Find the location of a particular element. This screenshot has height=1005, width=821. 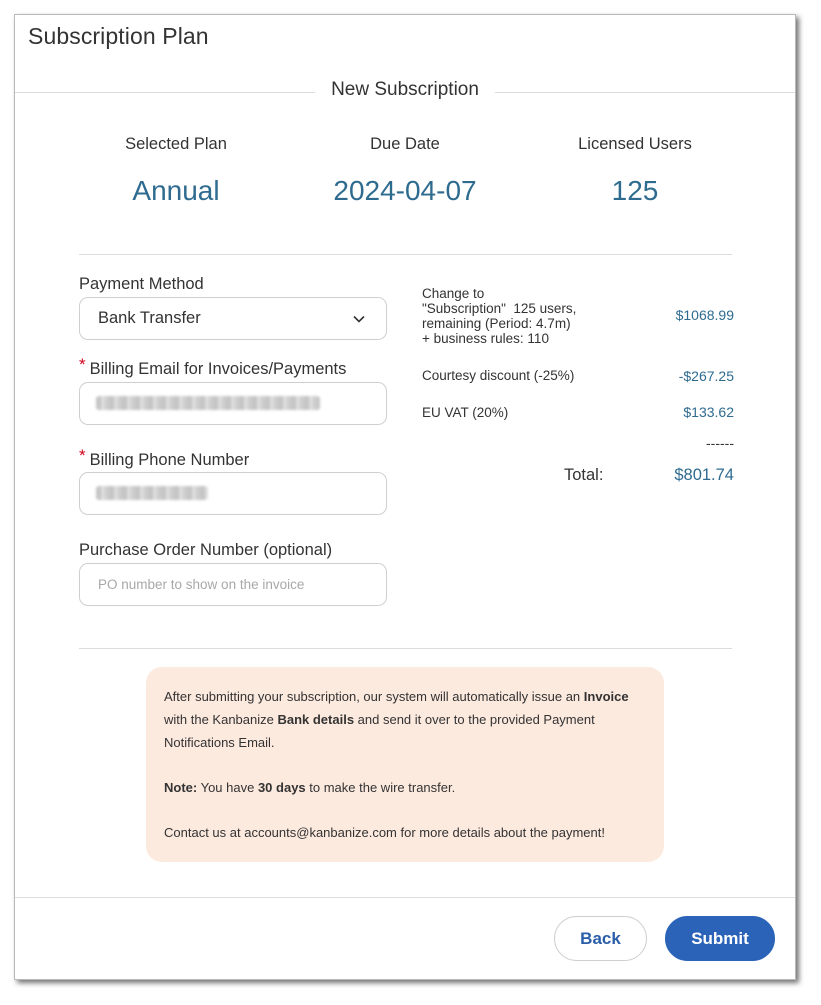

payment-method-label: Payment Method is located at coordinates (141, 284).